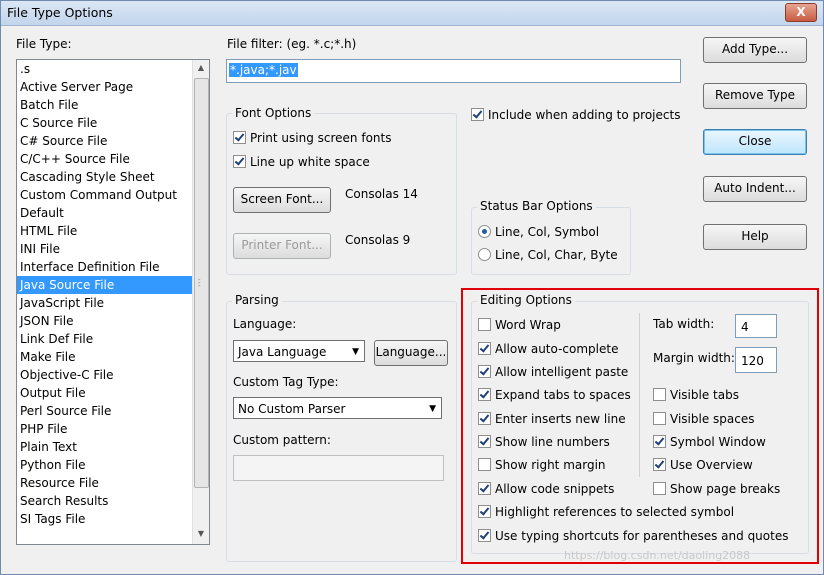  I want to click on print-screen-fonts-checkbox: Print using screen fonts, so click(312, 138).